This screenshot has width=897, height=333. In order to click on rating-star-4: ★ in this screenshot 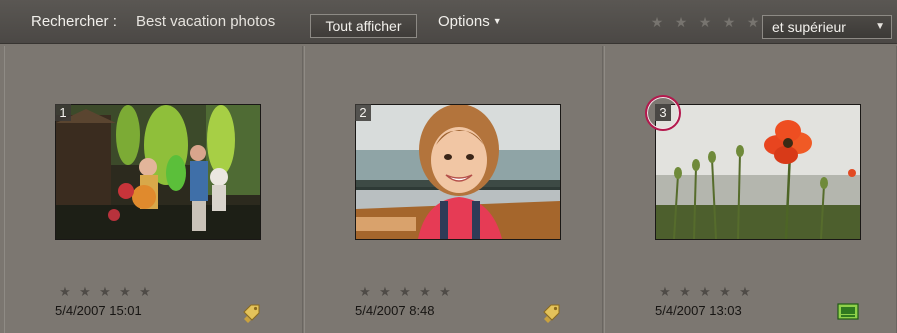, I will do `click(729, 22)`.